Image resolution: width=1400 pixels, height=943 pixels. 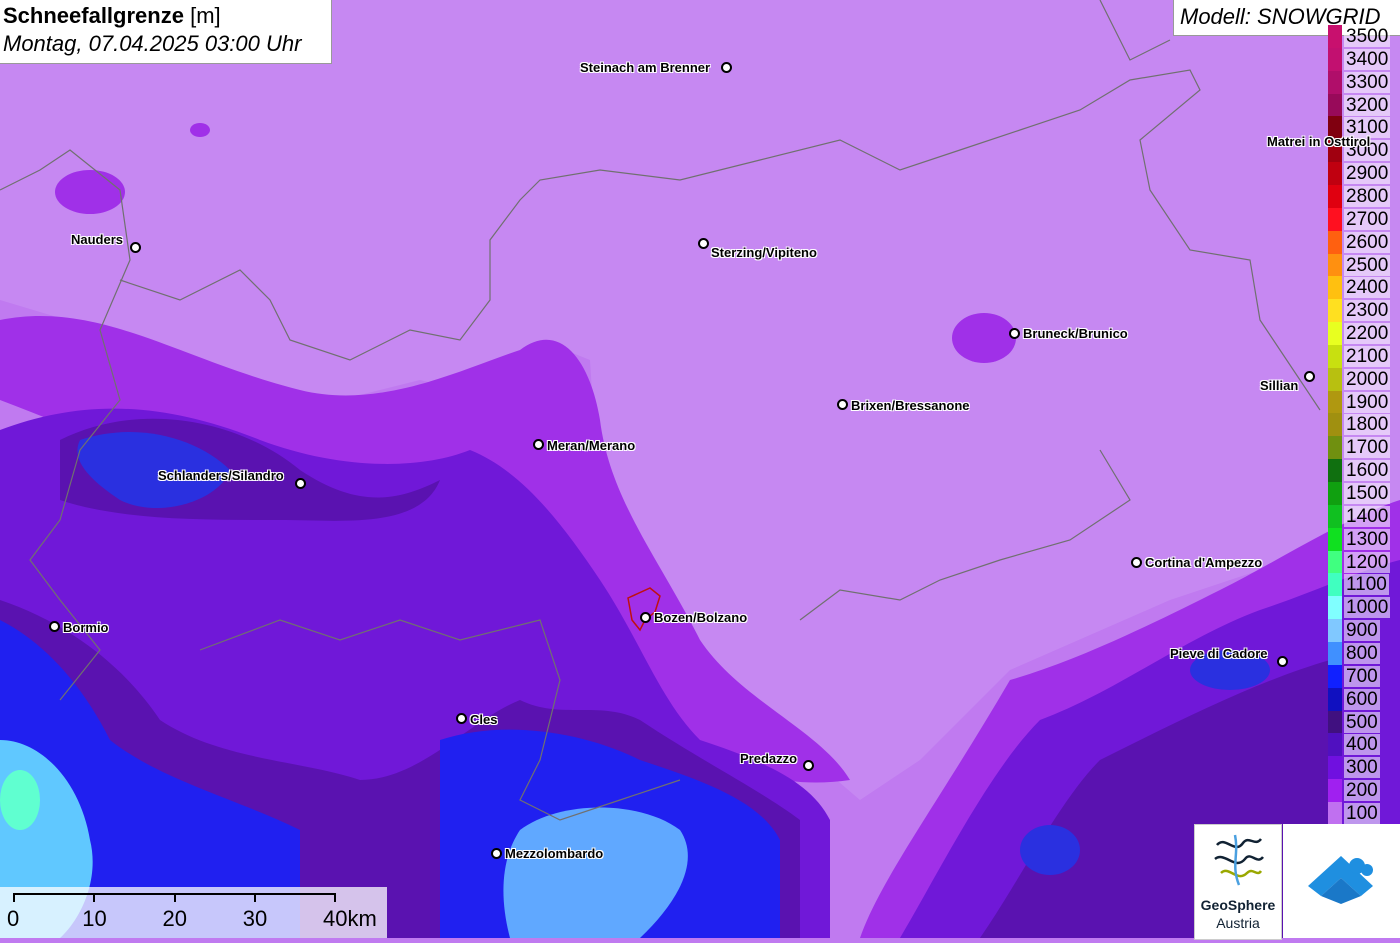 What do you see at coordinates (13, 918) in the screenshot?
I see `scale-label: 0` at bounding box center [13, 918].